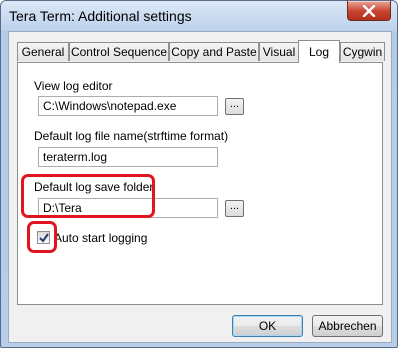 This screenshot has width=398, height=348. What do you see at coordinates (128, 157) in the screenshot?
I see `default-log-filename-field: teraterm.log` at bounding box center [128, 157].